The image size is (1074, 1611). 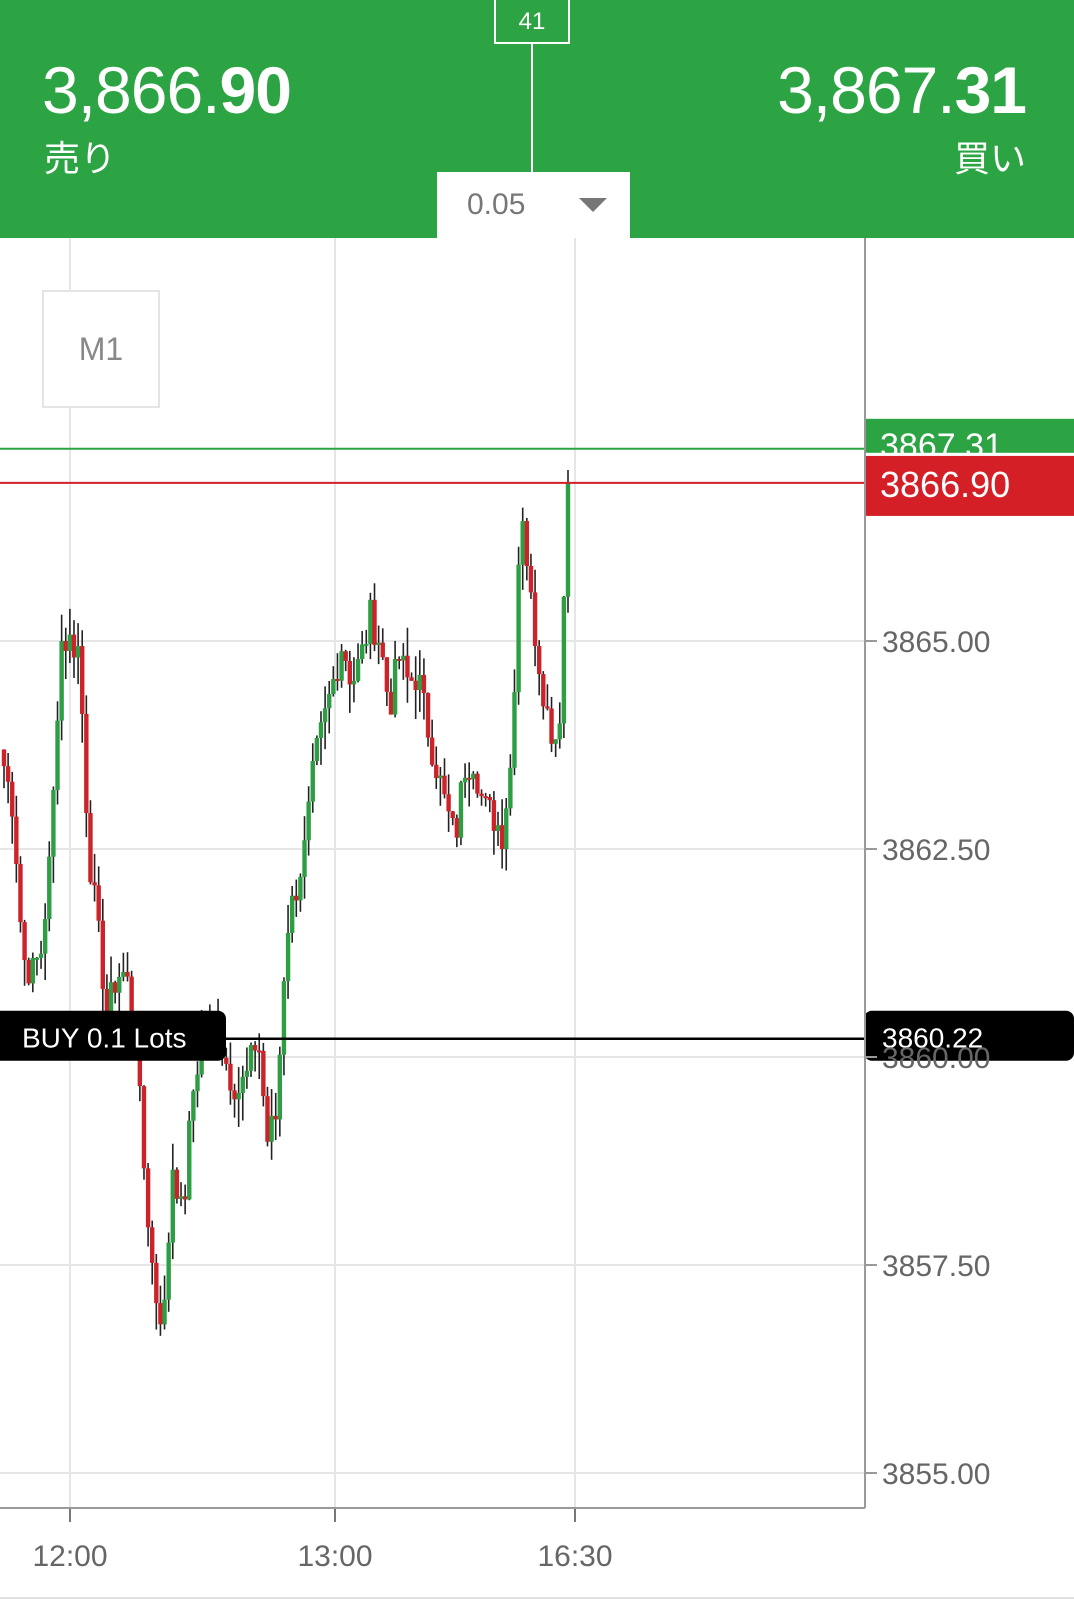 I want to click on sell-price: 3,866.90, so click(x=167, y=90).